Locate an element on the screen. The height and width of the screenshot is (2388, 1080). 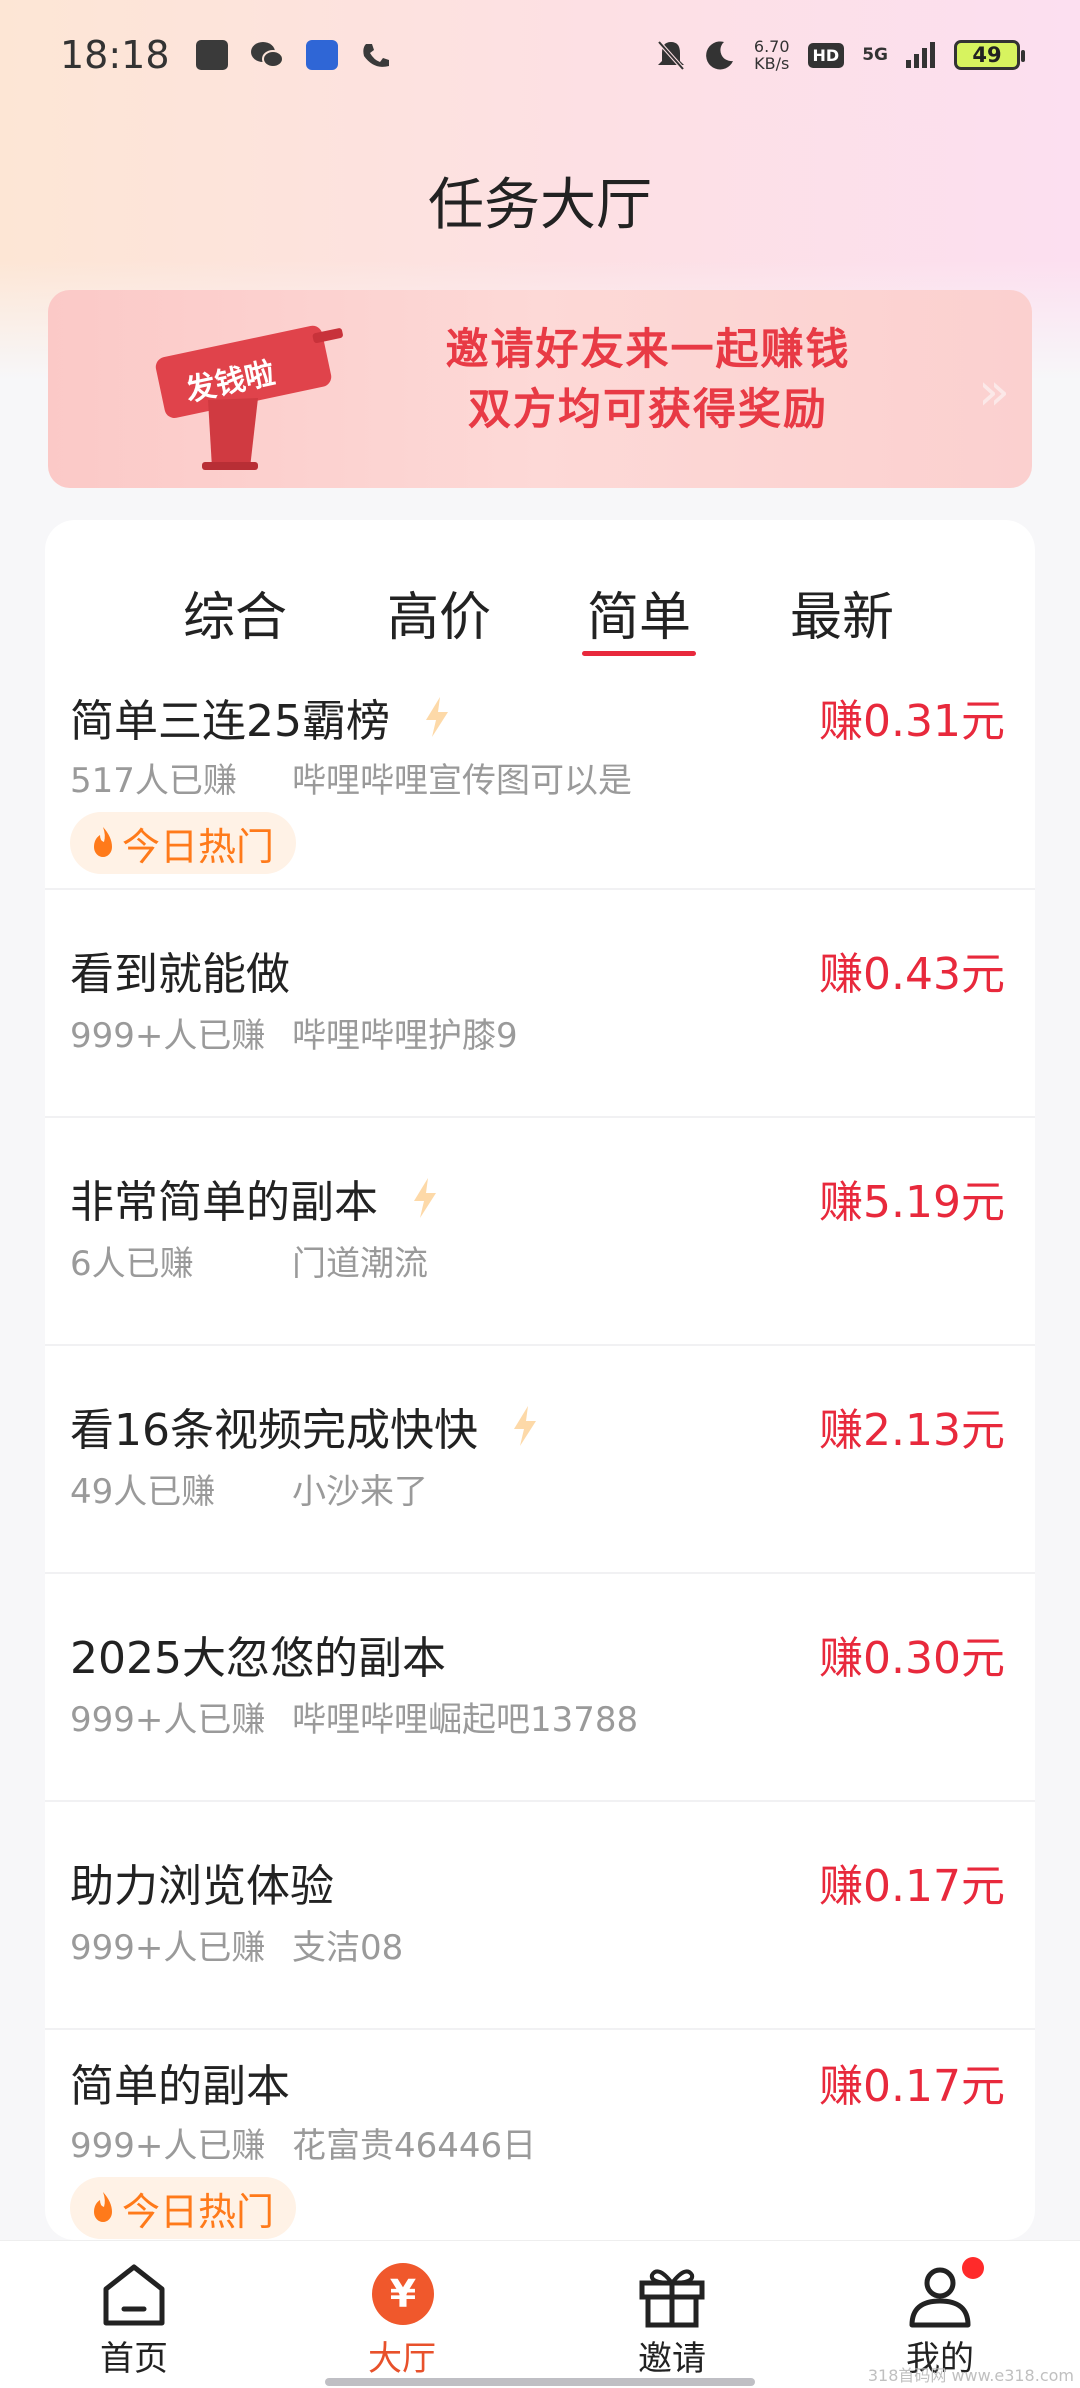
baidu-icon is located at coordinates (321, 55).